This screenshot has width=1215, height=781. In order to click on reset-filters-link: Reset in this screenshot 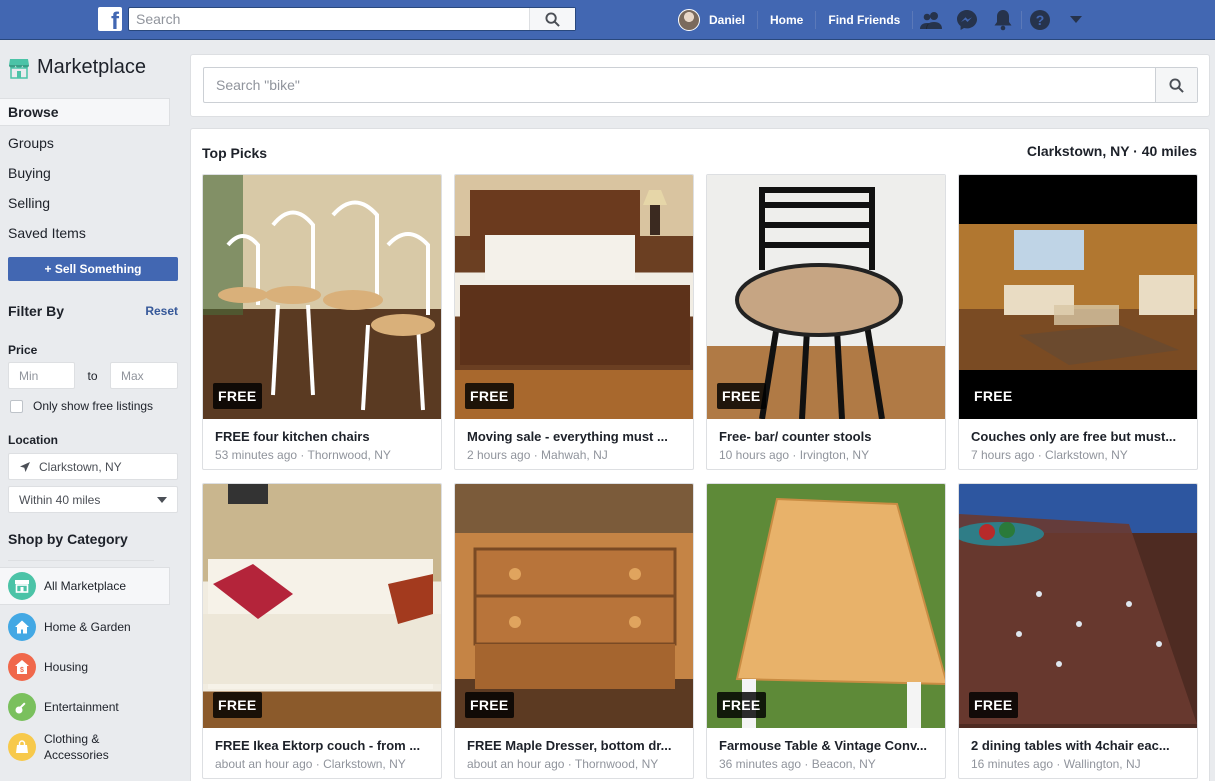, I will do `click(161, 311)`.